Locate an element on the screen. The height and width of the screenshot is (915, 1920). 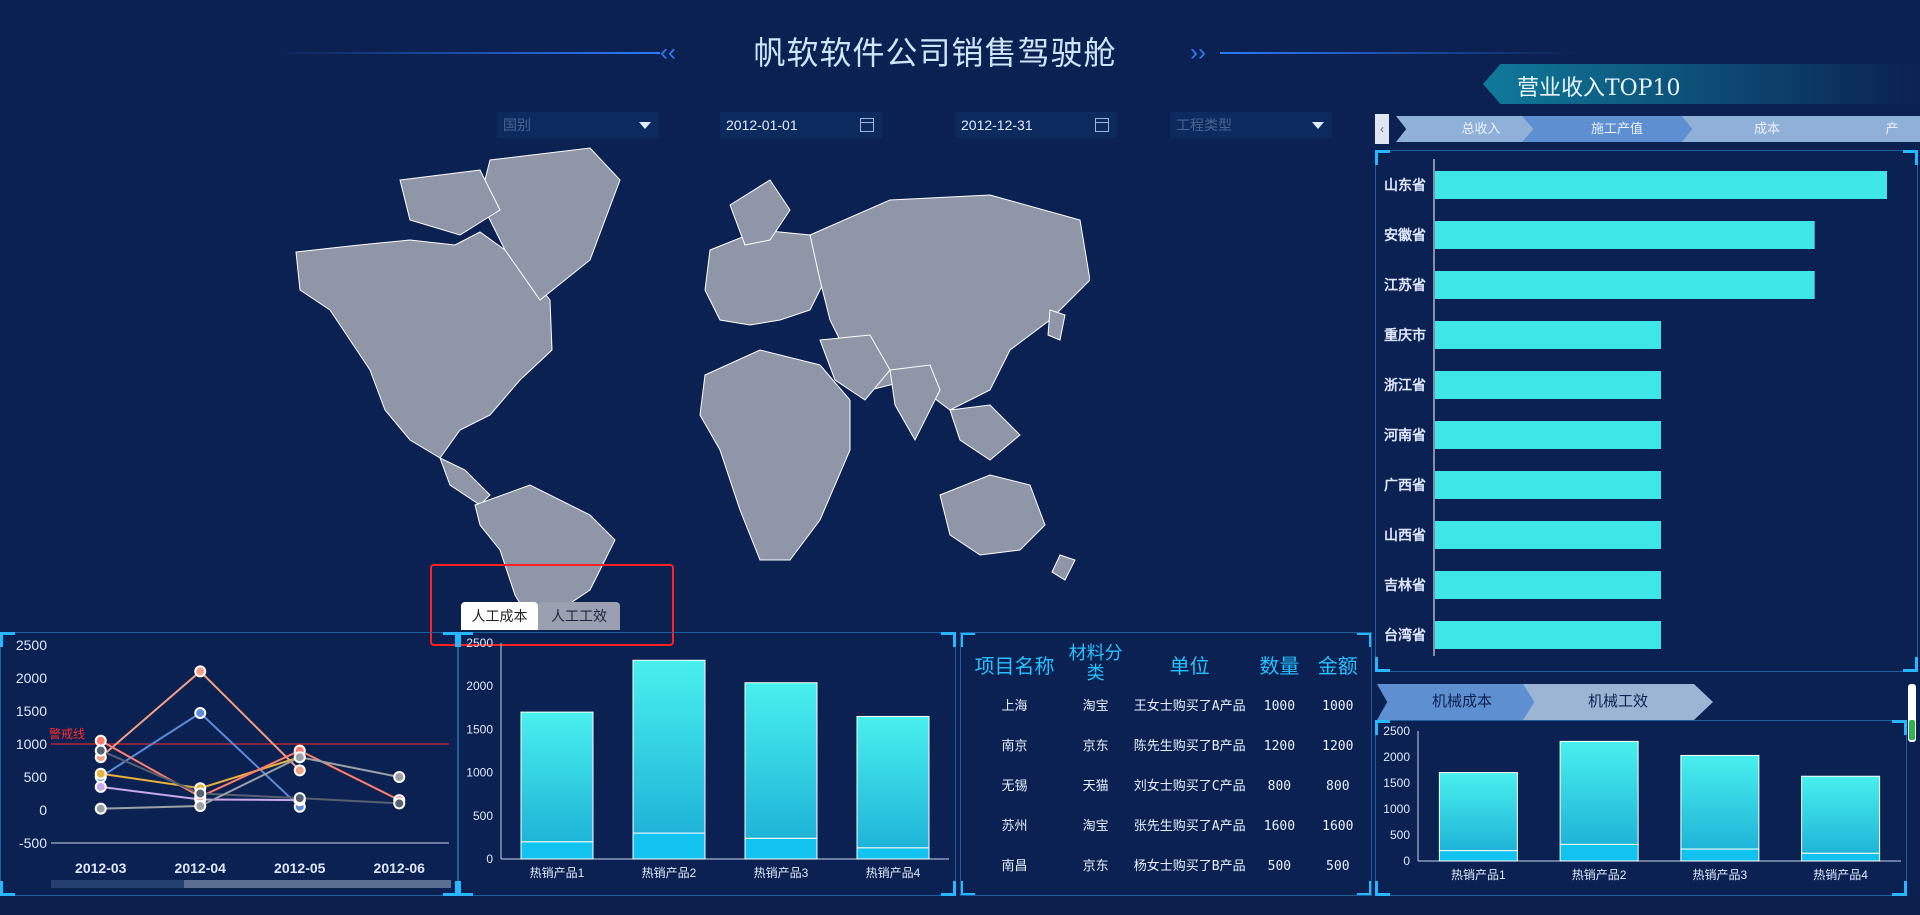
table-cell: 杨女士购买了B产品 is located at coordinates (1189, 866).